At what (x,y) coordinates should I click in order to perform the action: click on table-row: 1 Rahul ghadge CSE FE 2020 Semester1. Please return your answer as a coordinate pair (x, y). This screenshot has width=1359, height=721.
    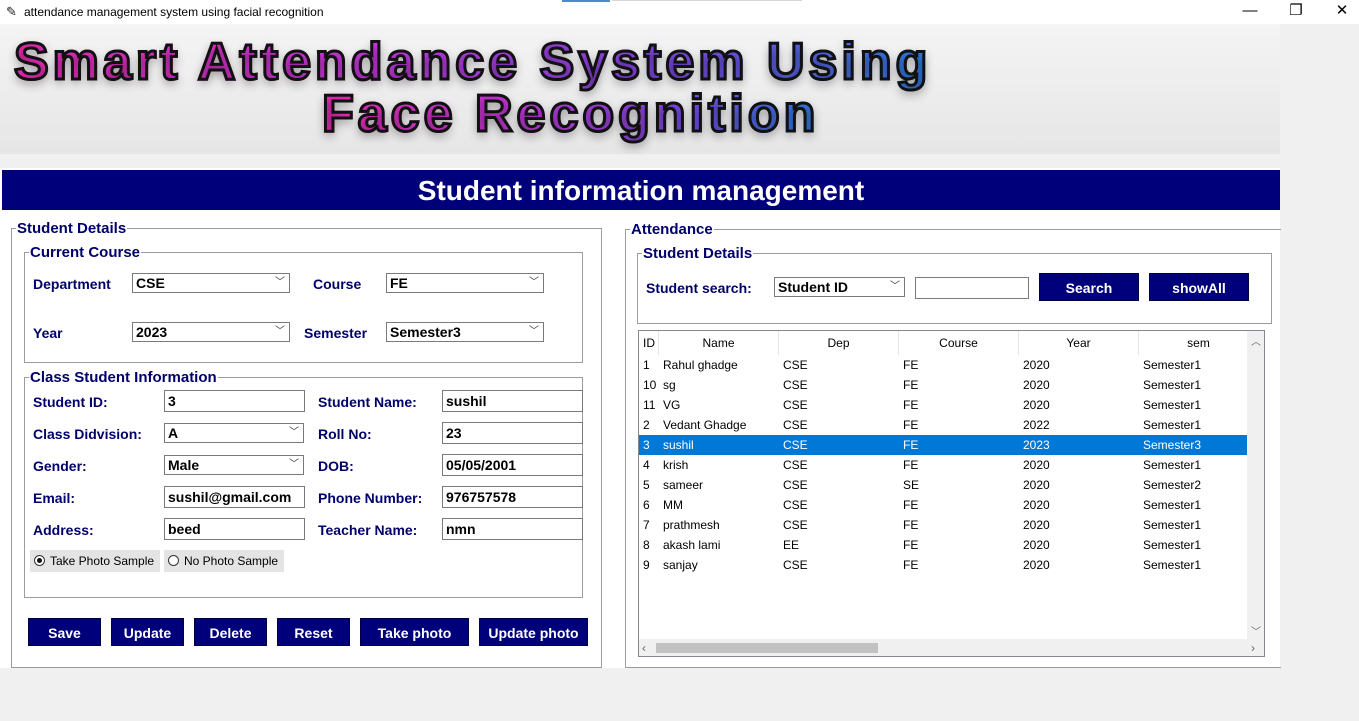
    Looking at the image, I should click on (943, 365).